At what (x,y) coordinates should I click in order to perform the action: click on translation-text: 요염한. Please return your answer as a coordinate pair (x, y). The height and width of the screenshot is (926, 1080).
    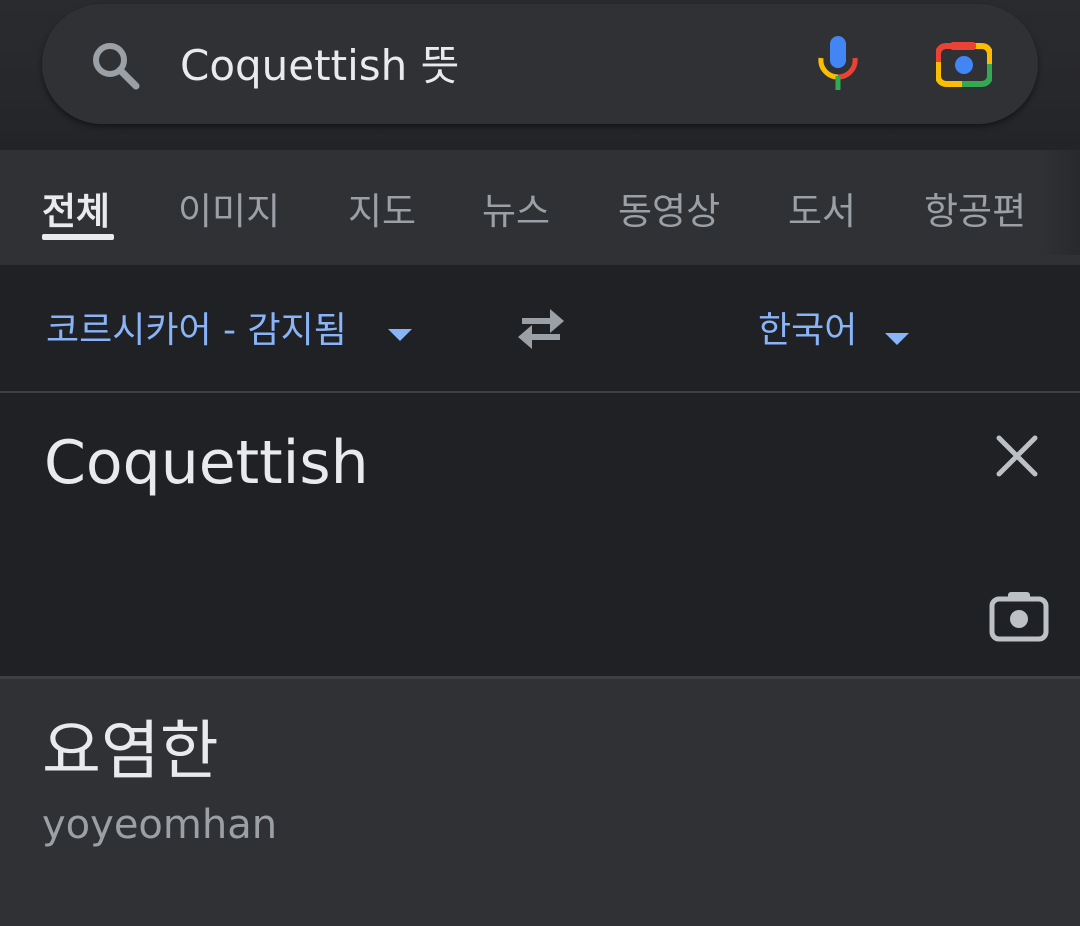
    Looking at the image, I should click on (130, 752).